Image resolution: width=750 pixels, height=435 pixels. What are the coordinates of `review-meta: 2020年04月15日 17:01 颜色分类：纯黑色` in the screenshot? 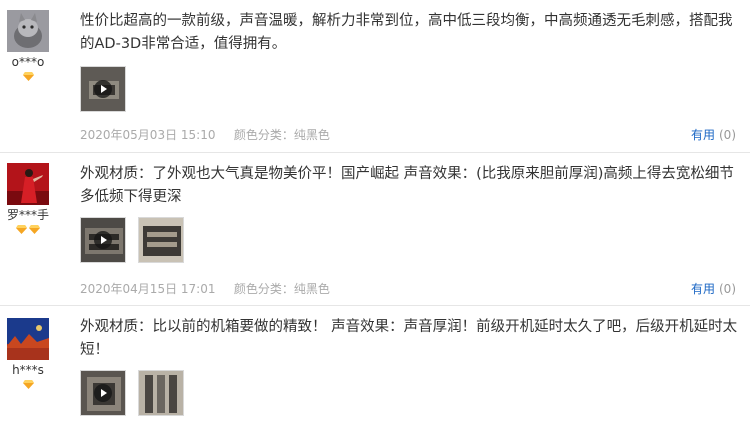 It's located at (205, 288).